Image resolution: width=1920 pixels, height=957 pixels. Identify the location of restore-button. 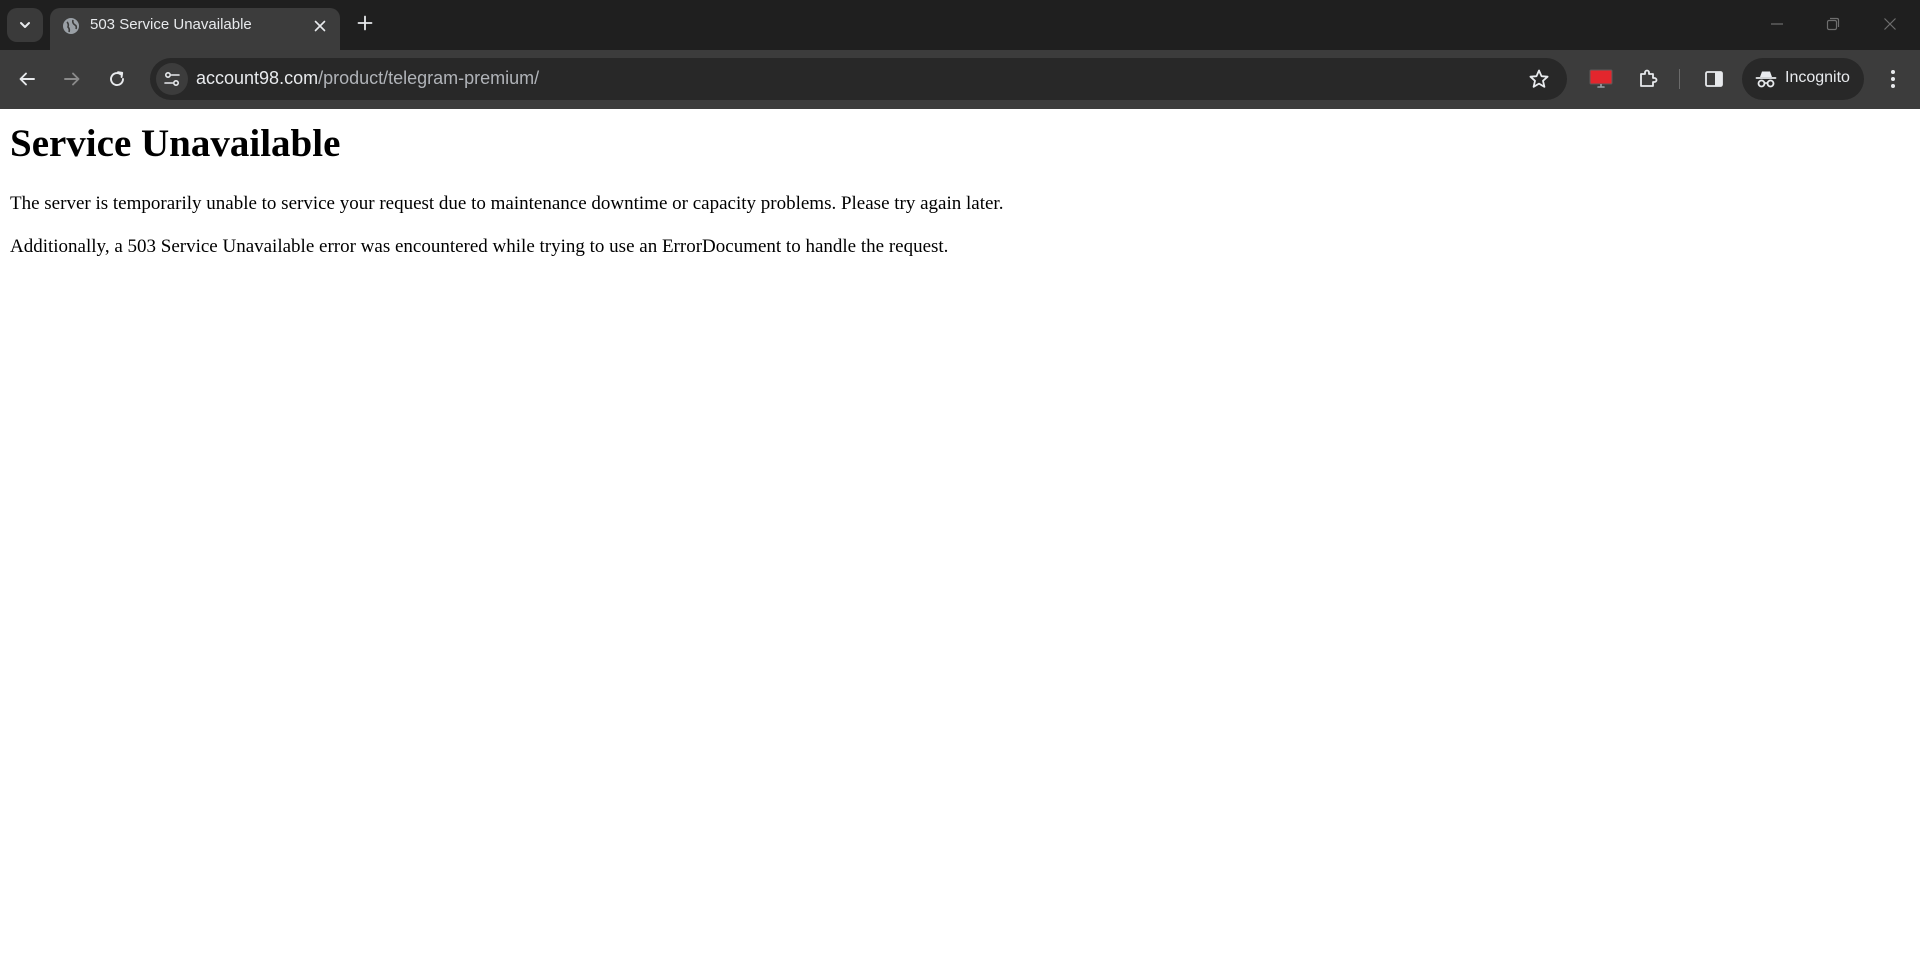
(1833, 24).